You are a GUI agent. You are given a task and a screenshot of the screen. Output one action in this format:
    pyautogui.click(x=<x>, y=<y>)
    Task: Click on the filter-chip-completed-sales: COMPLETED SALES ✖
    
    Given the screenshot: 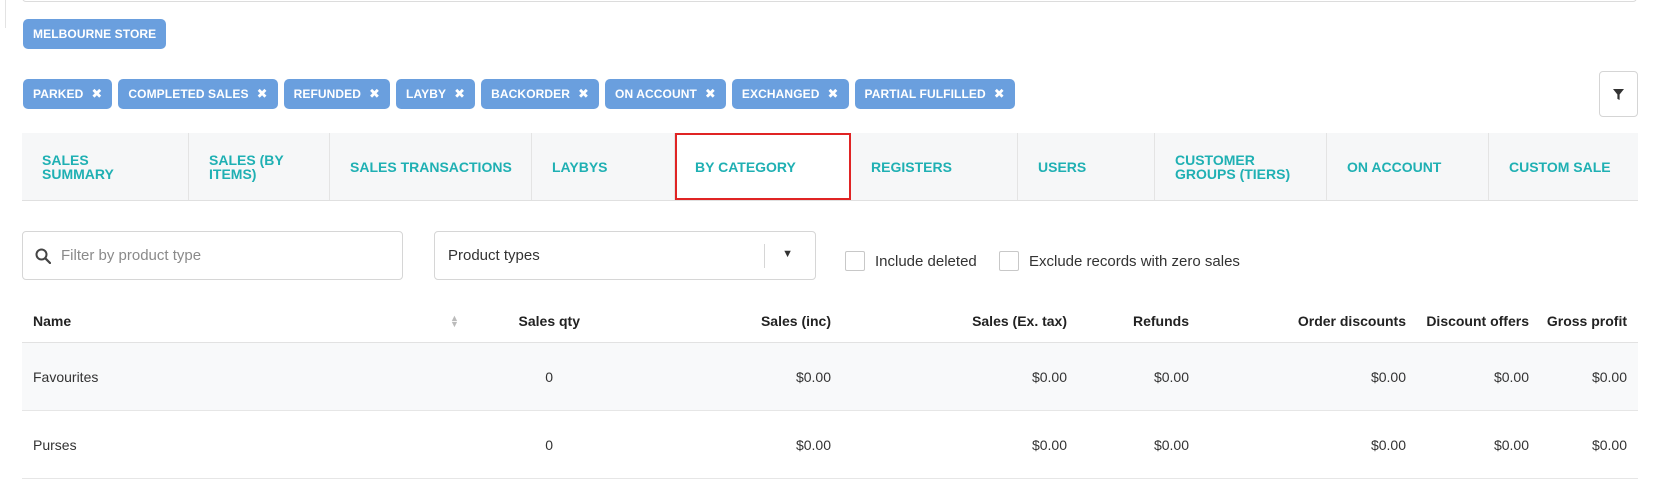 What is the action you would take?
    pyautogui.click(x=198, y=94)
    